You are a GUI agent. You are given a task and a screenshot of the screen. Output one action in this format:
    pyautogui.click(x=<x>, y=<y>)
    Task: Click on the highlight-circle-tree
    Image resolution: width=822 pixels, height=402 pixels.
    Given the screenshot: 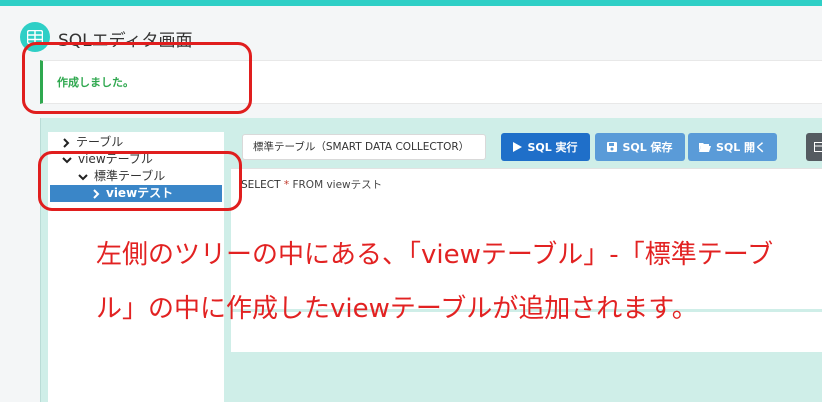 What is the action you would take?
    pyautogui.click(x=140, y=181)
    